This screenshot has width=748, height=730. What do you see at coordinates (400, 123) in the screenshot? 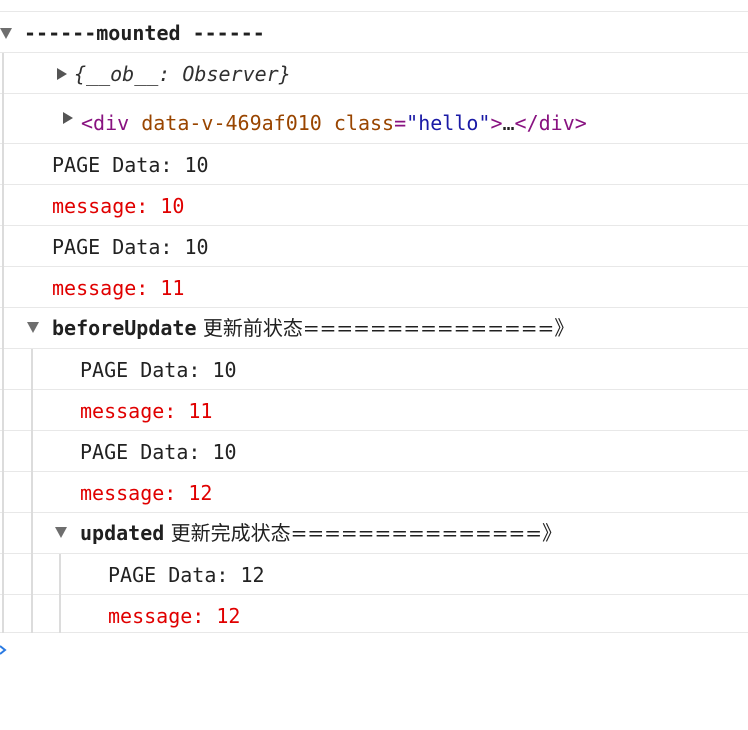
I see `attr-equals: =` at bounding box center [400, 123].